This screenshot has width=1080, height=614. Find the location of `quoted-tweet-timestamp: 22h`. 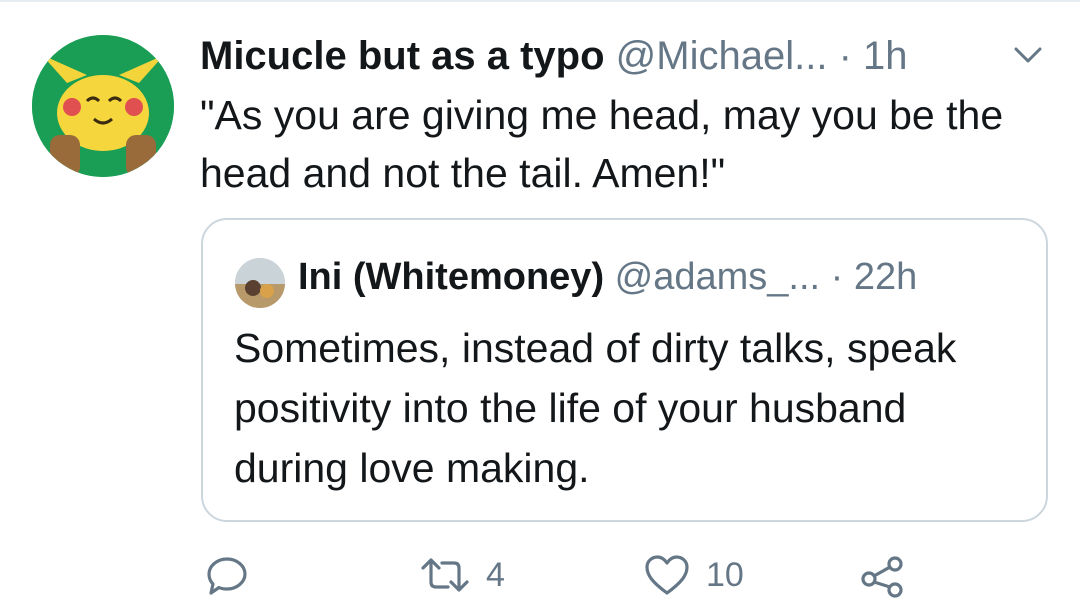

quoted-tweet-timestamp: 22h is located at coordinates (885, 277).